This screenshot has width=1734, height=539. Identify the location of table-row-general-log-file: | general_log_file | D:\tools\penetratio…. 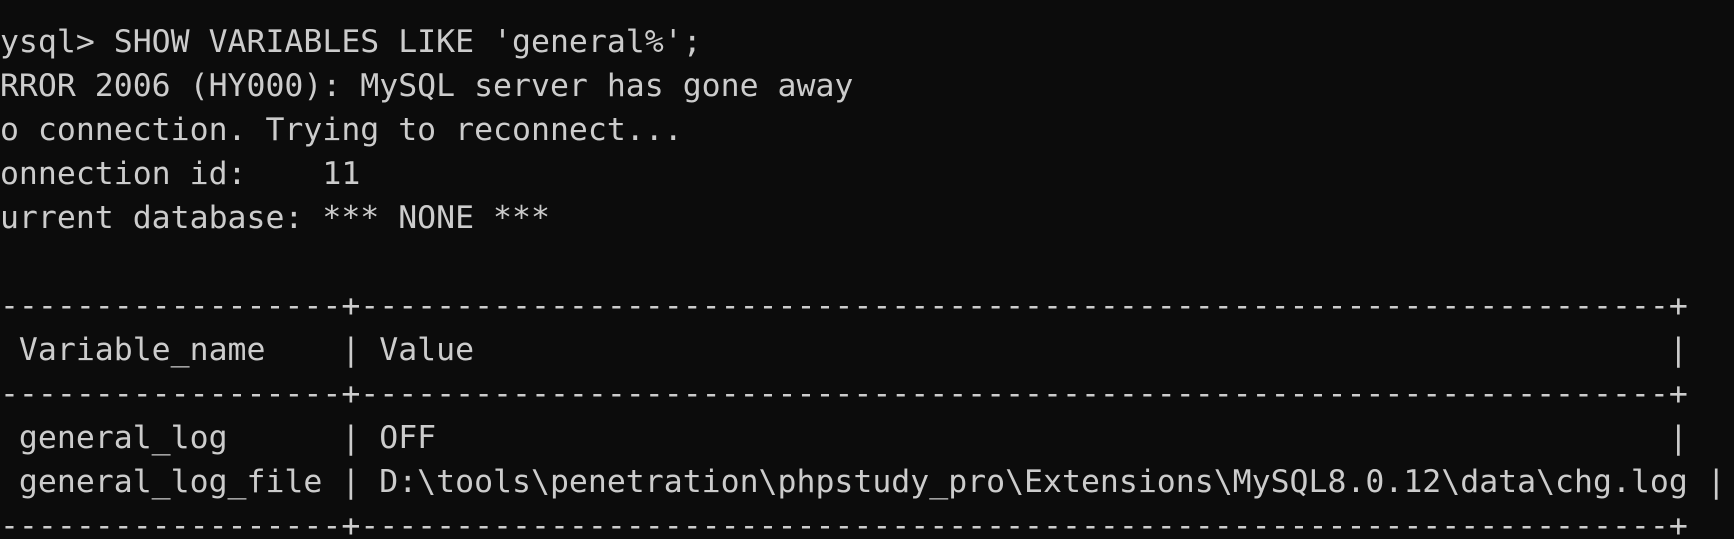
(863, 482).